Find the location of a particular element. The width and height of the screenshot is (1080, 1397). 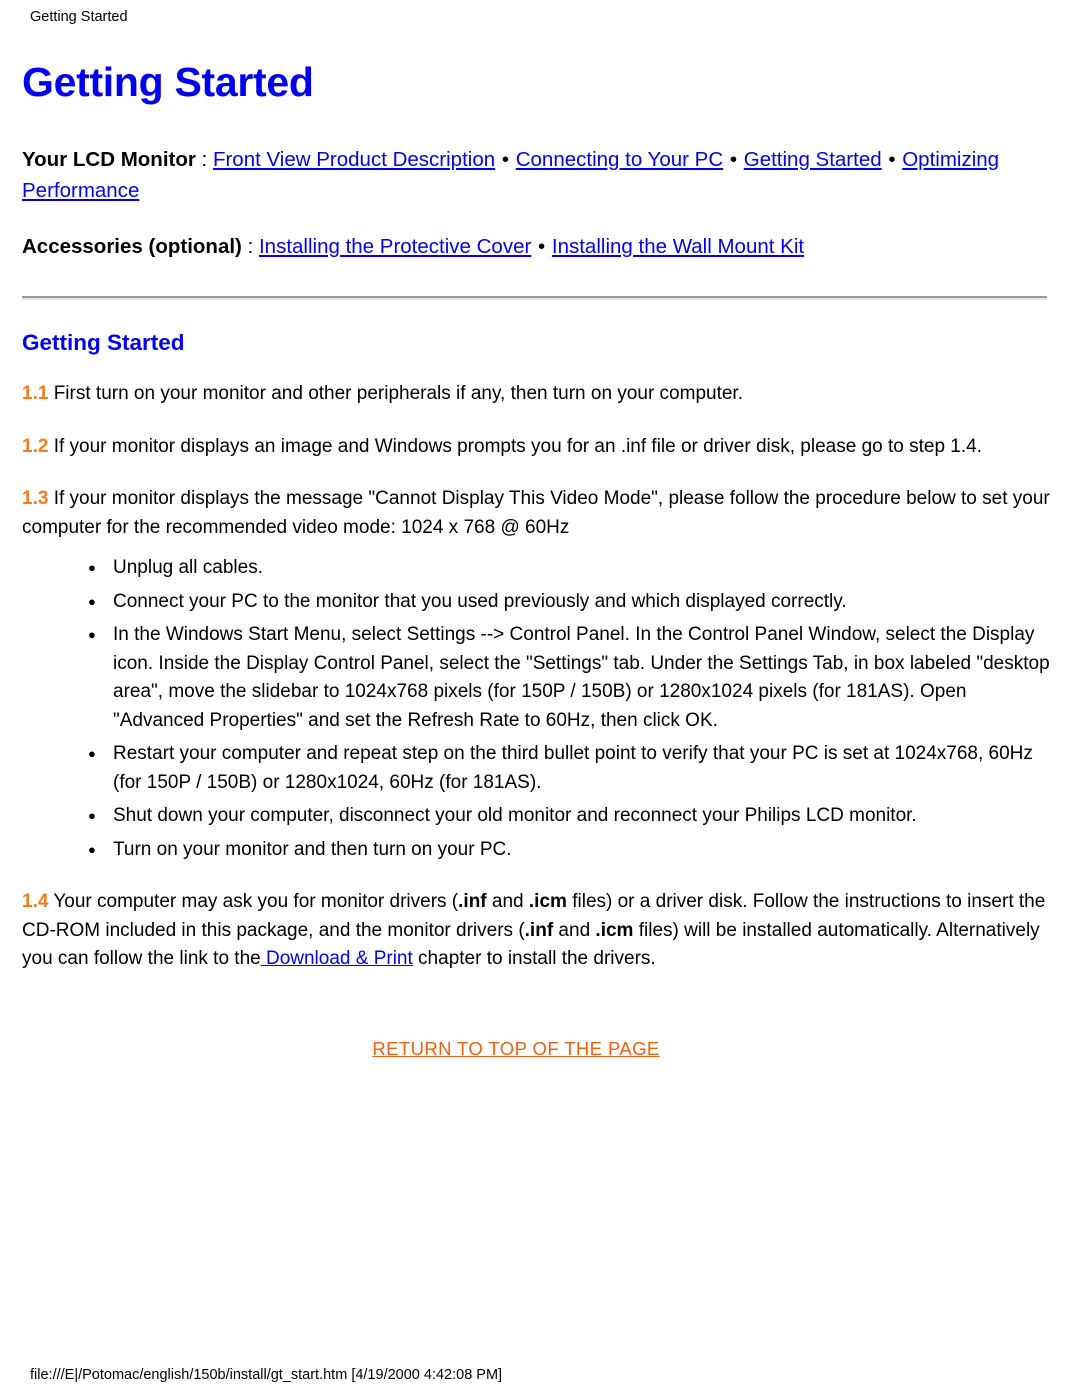

nav-link-connecting-pc: Connecting to Your PC is located at coordinates (619, 159).